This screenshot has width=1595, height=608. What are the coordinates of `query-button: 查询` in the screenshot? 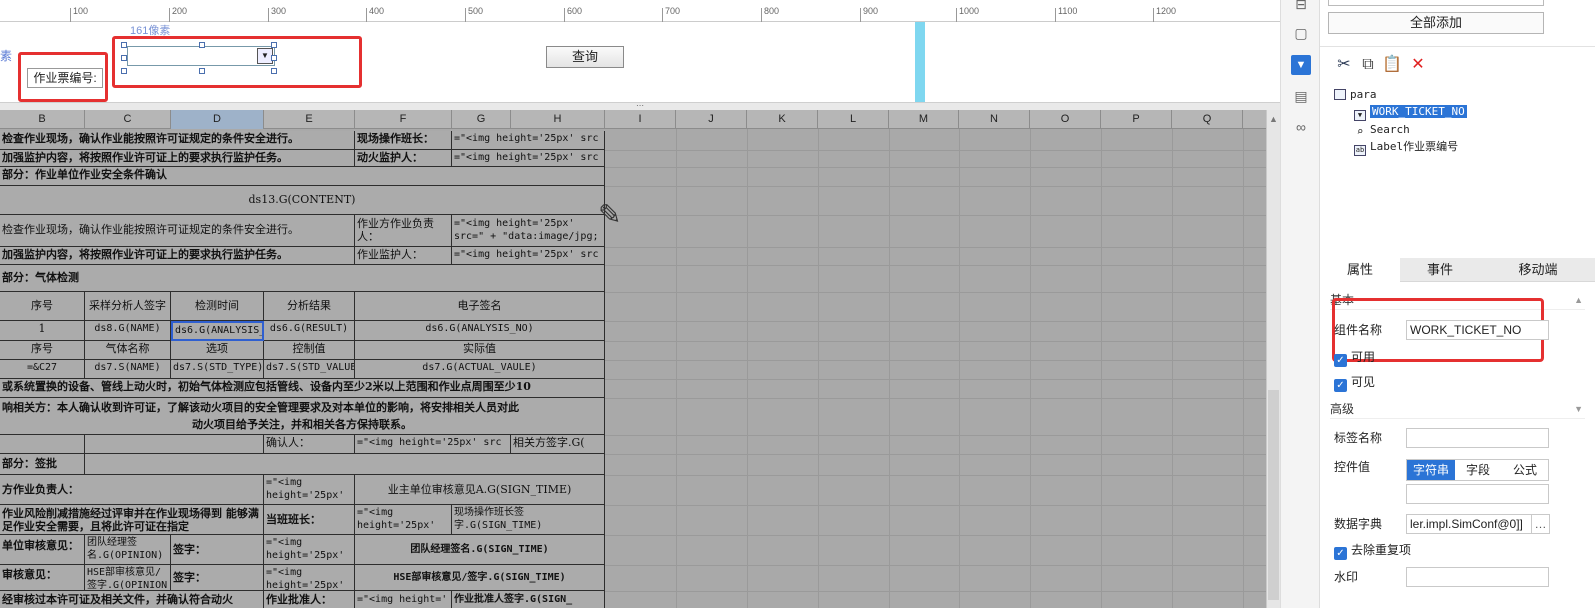 It's located at (585, 57).